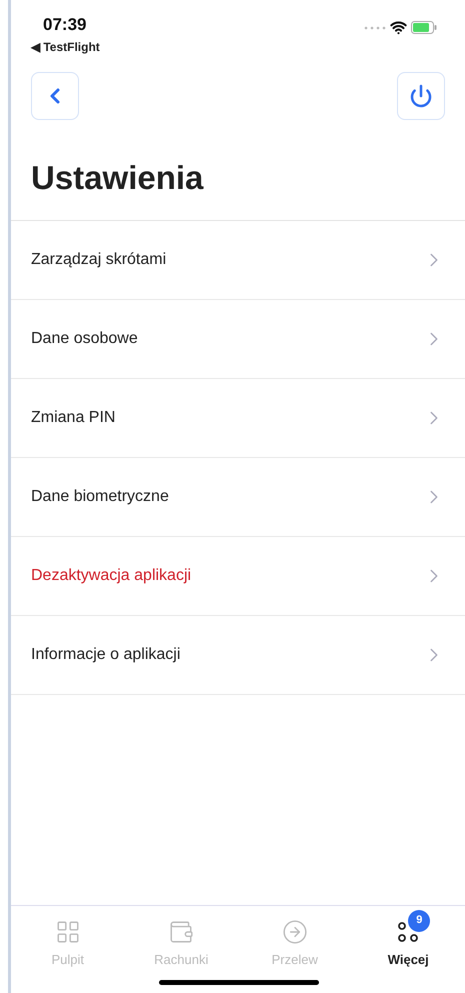  Describe the element at coordinates (67, 959) in the screenshot. I see `tab-label: Pulpit` at that location.